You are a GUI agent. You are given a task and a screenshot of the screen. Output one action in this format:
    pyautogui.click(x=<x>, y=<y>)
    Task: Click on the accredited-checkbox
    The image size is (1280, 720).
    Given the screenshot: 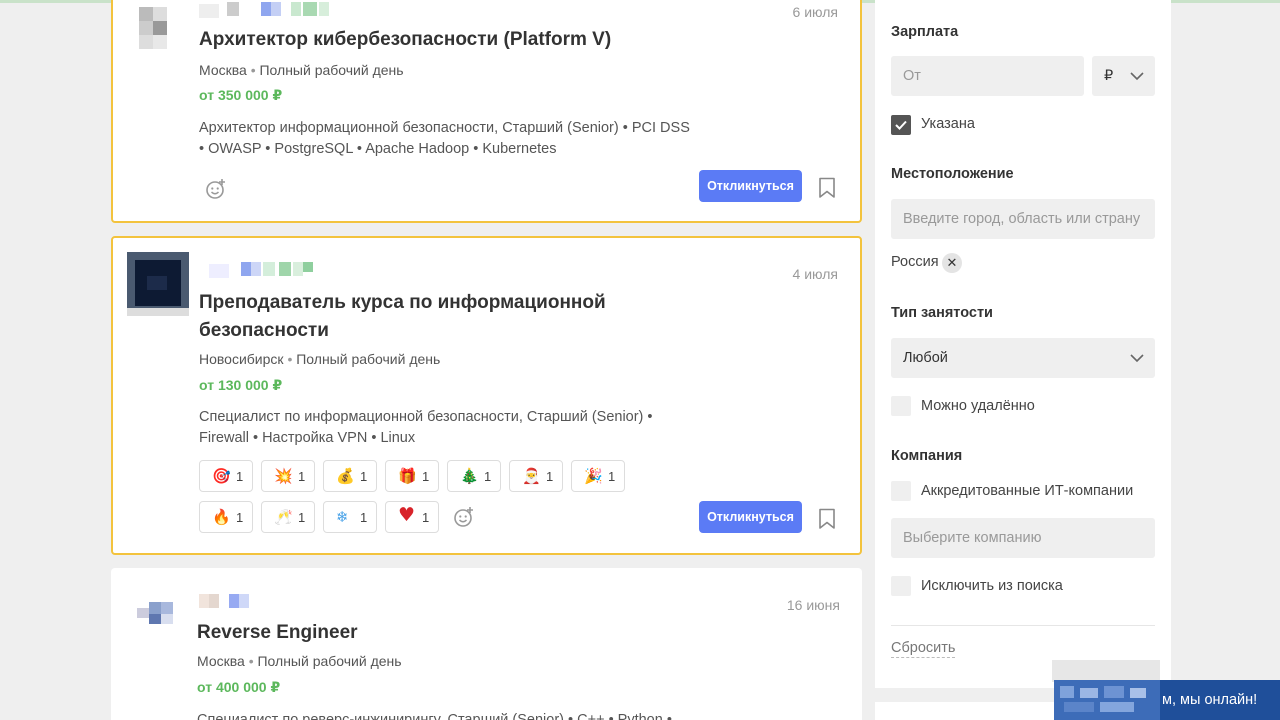 What is the action you would take?
    pyautogui.click(x=901, y=491)
    